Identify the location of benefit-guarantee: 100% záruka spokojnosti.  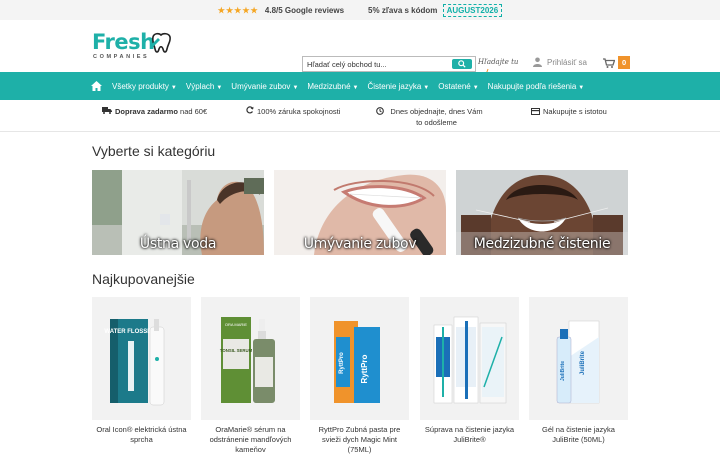
(293, 111).